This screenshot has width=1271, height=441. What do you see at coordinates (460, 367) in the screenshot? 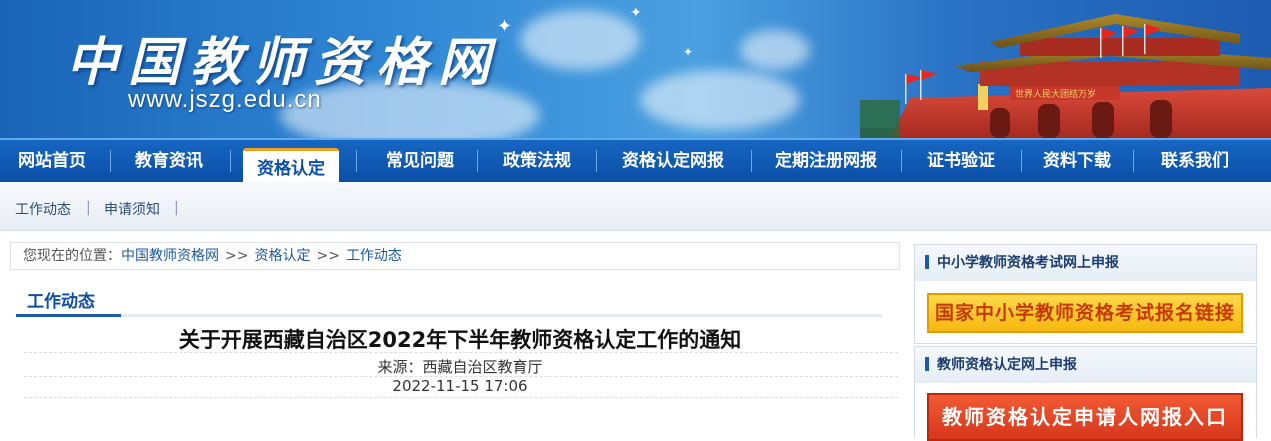
I see `article-source: 来源：西藏自治区教育厅` at bounding box center [460, 367].